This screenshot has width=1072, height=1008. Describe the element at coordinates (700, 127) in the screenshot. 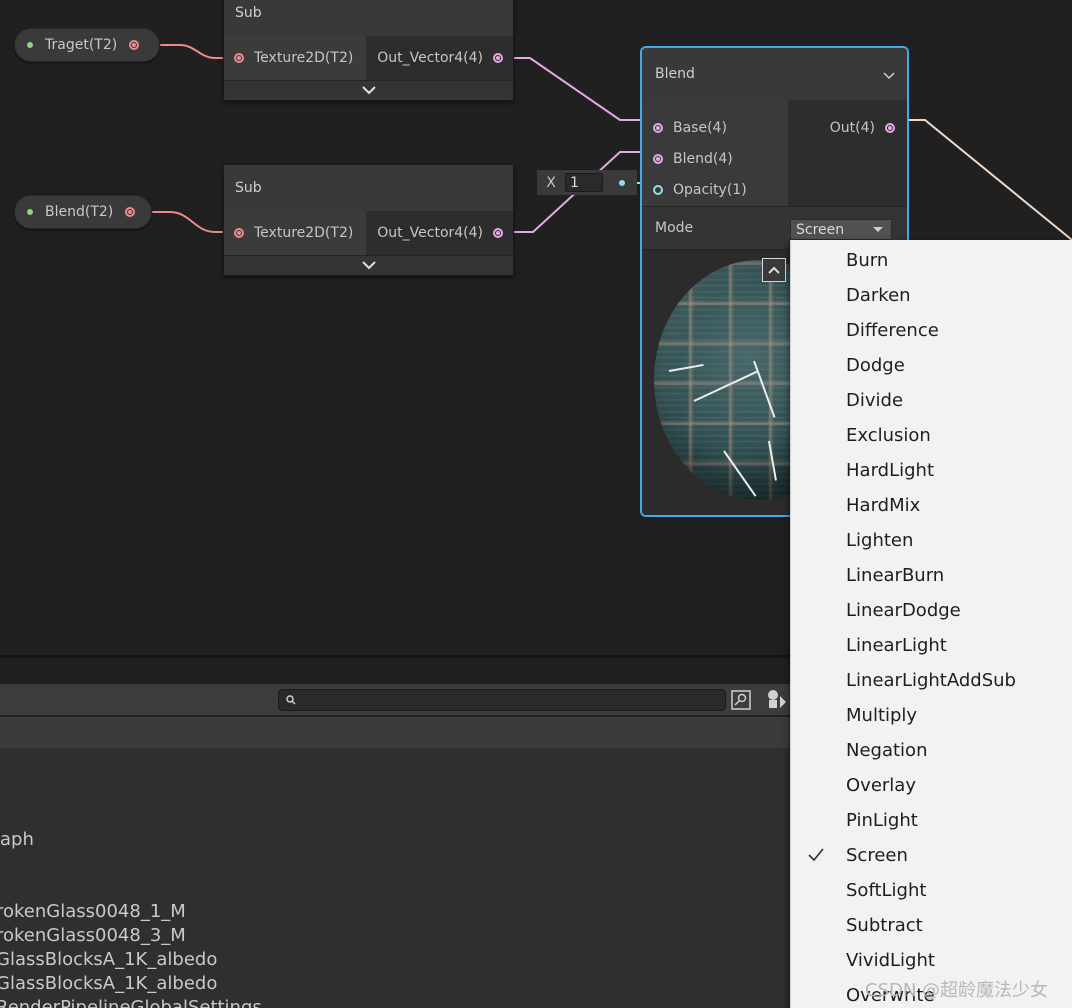

I see `input-label: Base(4)` at that location.